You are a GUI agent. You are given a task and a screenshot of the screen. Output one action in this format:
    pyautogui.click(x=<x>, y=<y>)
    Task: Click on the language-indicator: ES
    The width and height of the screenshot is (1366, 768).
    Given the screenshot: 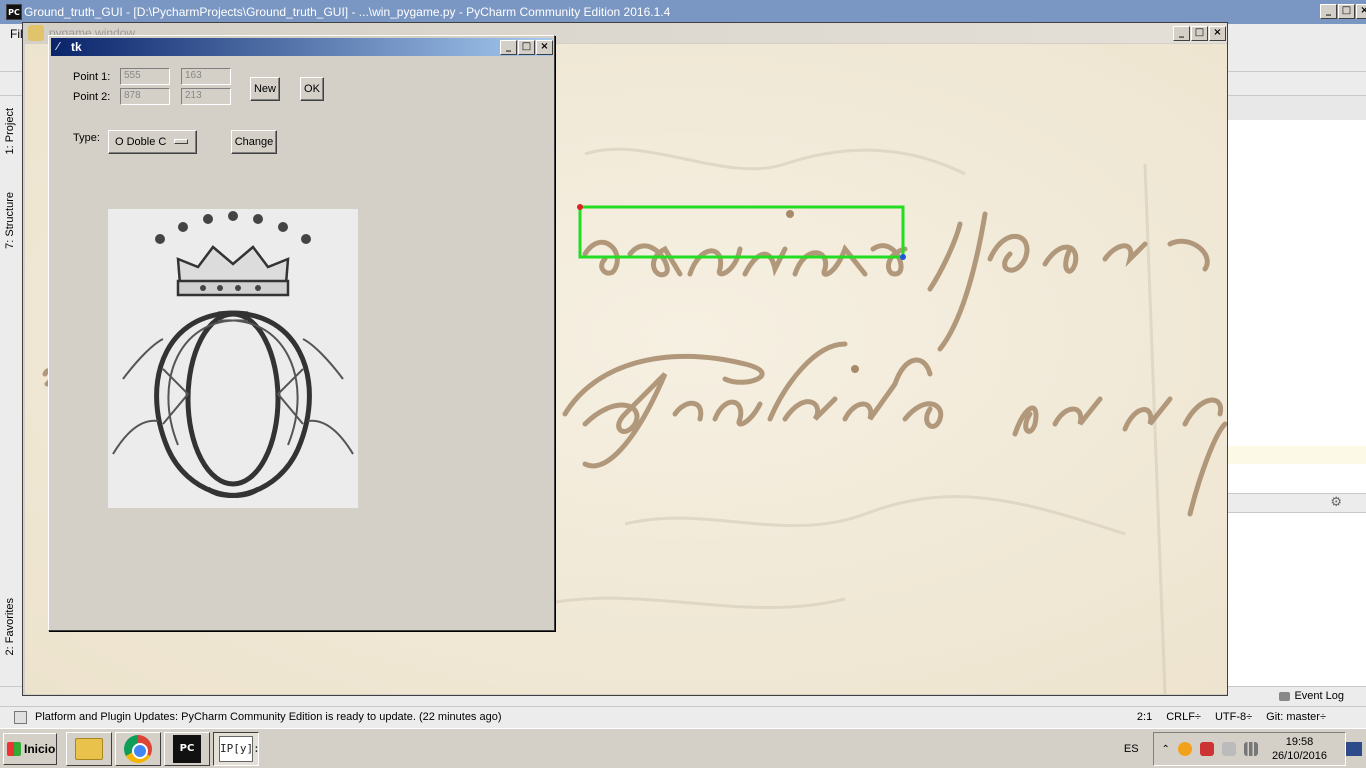 What is the action you would take?
    pyautogui.click(x=1131, y=749)
    